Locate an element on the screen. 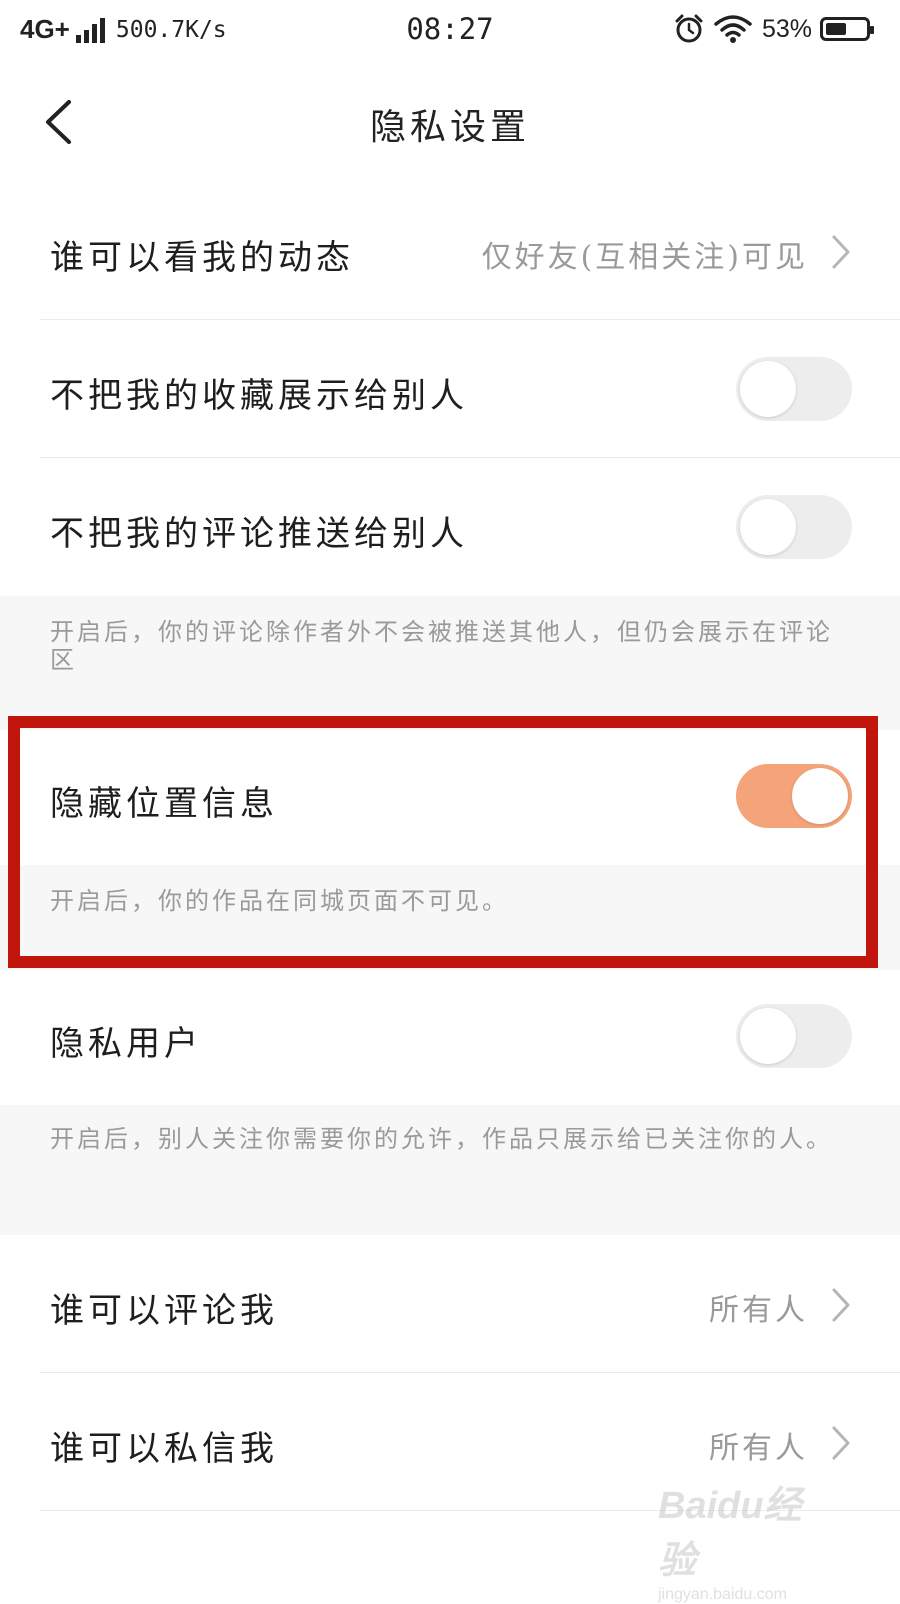  battery-fill is located at coordinates (836, 29).